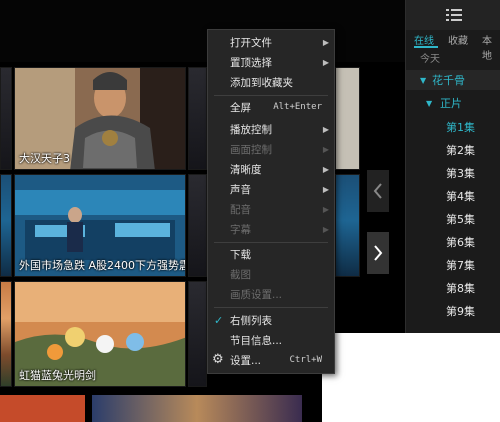 The image size is (500, 422). What do you see at coordinates (271, 274) in the screenshot?
I see `menu-item-screenshot: 截图` at bounding box center [271, 274].